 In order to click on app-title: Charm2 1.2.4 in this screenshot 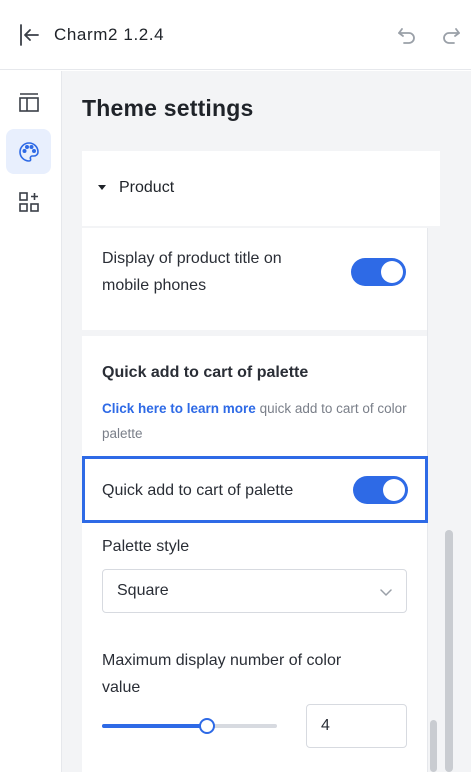, I will do `click(109, 34)`.